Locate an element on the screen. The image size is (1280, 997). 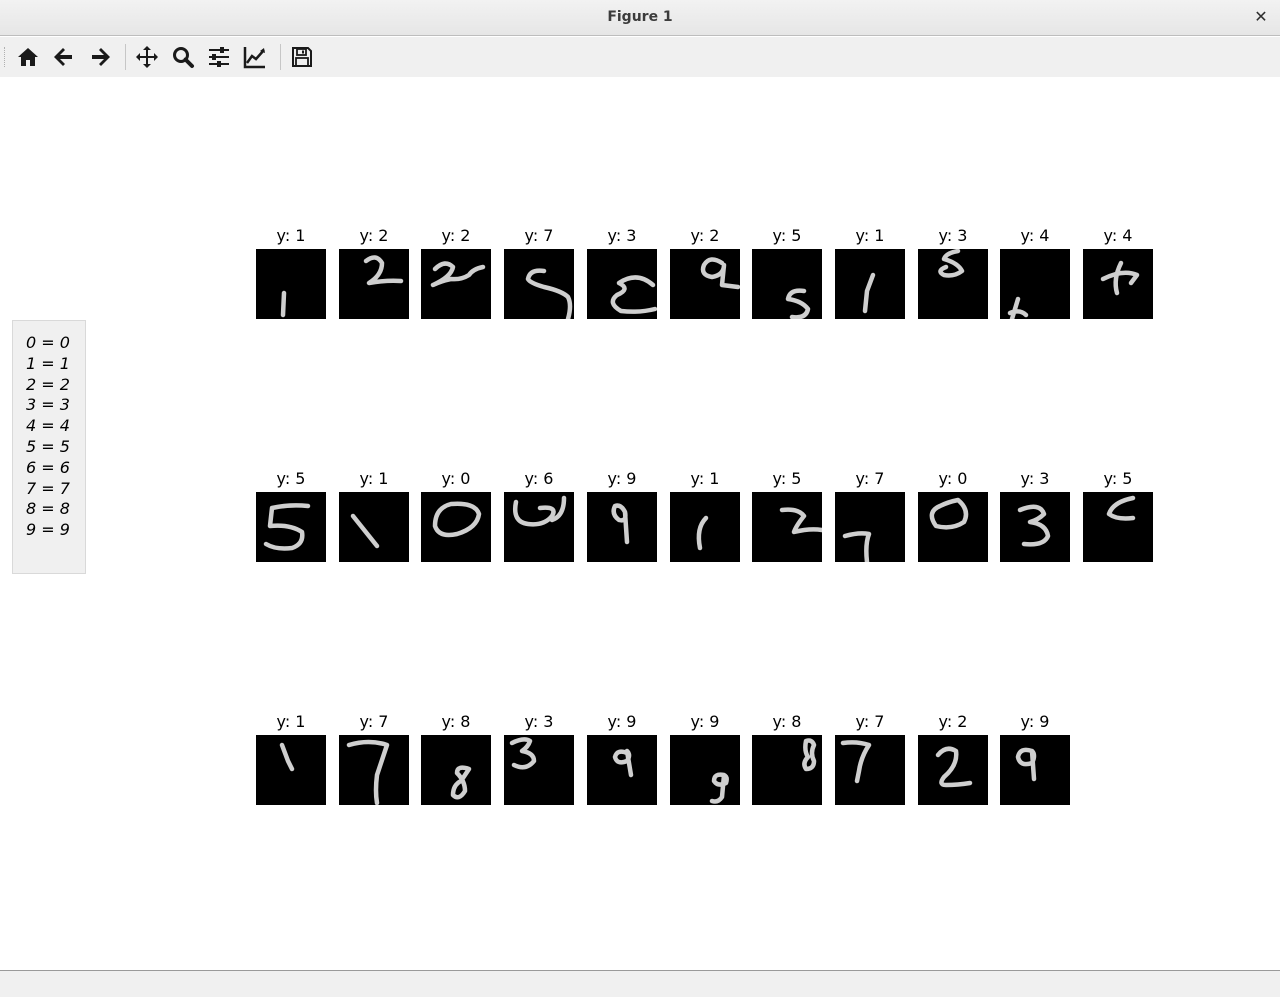
legend-item: 5 = 5 is located at coordinates (48, 446).